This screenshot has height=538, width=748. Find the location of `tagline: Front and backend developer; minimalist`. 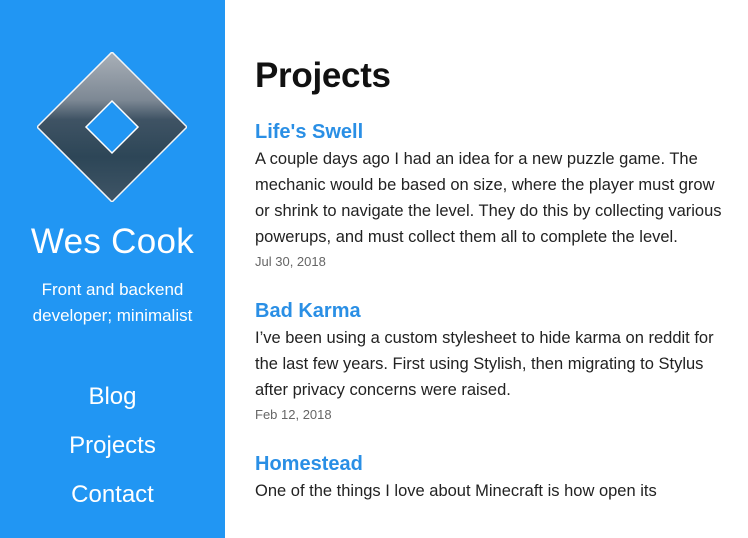

tagline: Front and backend developer; minimalist is located at coordinates (112, 302).